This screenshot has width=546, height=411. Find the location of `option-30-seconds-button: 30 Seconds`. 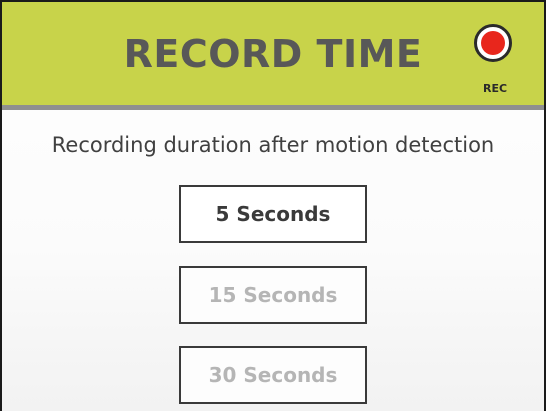

option-30-seconds-button: 30 Seconds is located at coordinates (273, 375).